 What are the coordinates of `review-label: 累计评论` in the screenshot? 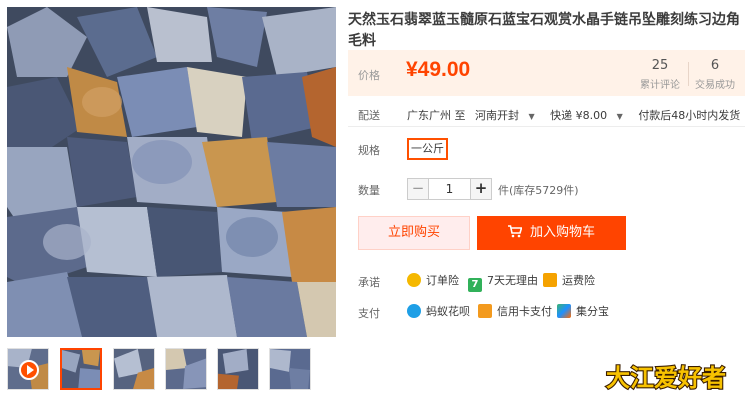 It's located at (660, 85).